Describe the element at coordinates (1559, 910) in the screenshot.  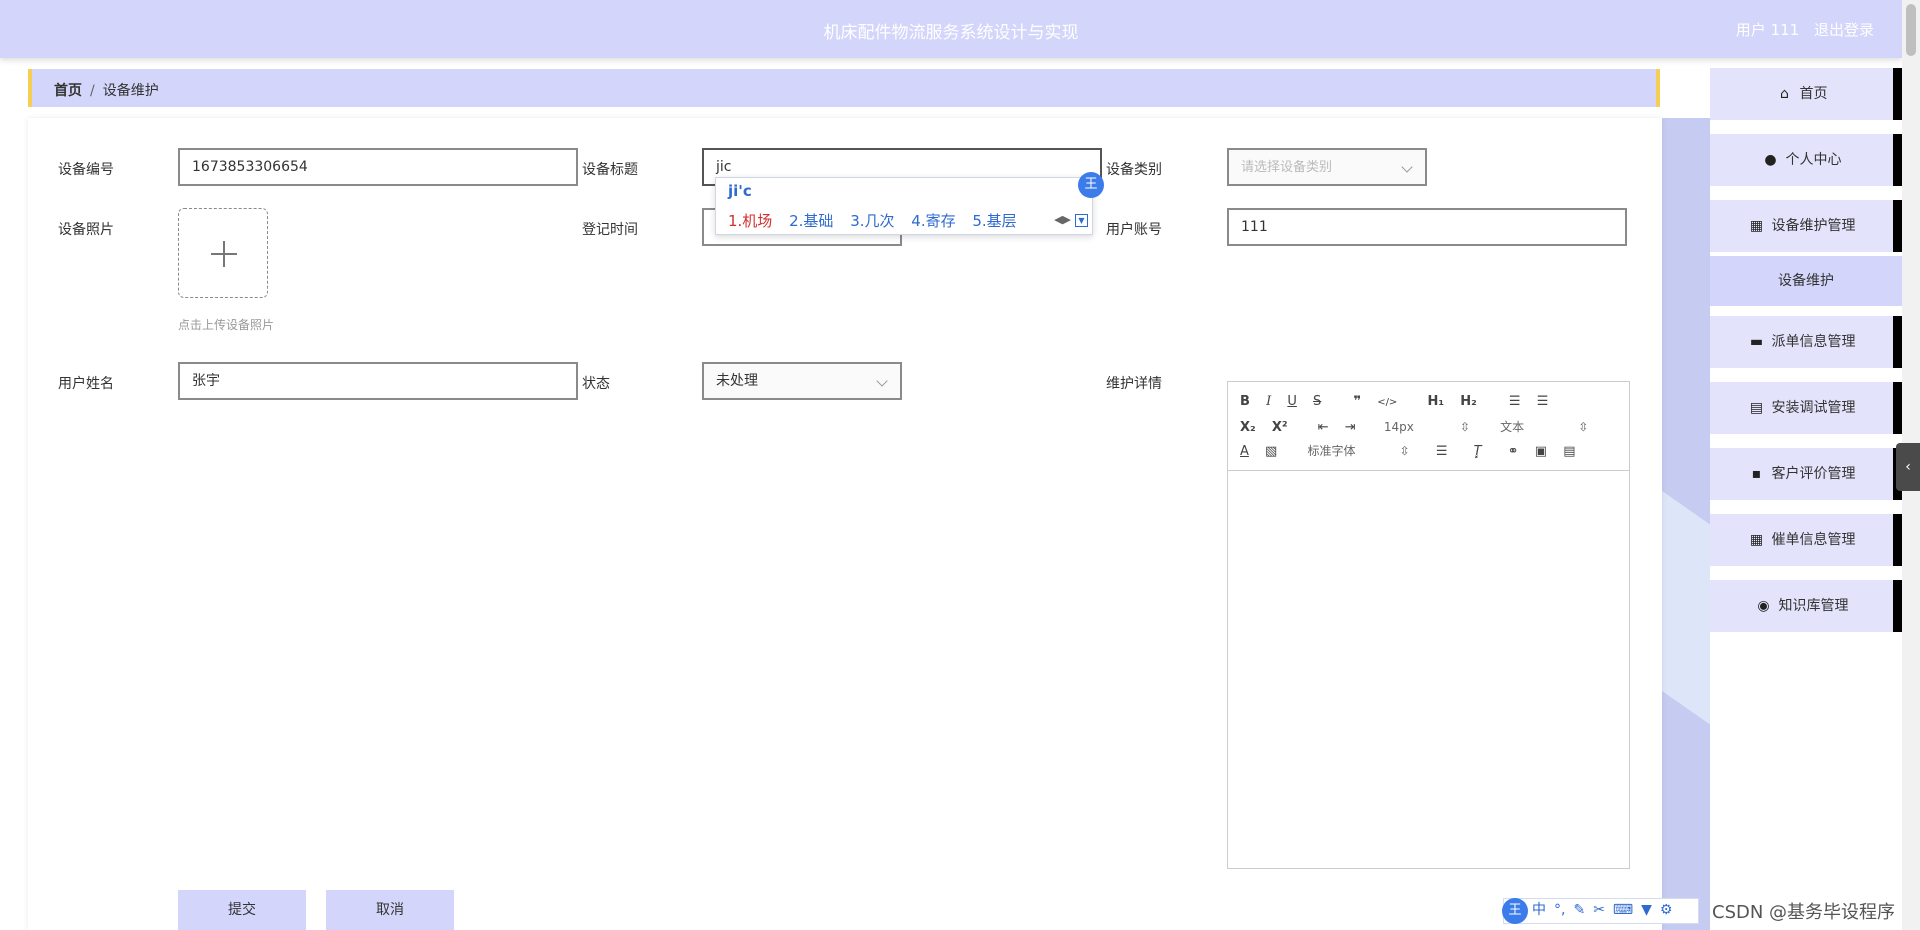
I see `punctuation-icon: °,` at that location.